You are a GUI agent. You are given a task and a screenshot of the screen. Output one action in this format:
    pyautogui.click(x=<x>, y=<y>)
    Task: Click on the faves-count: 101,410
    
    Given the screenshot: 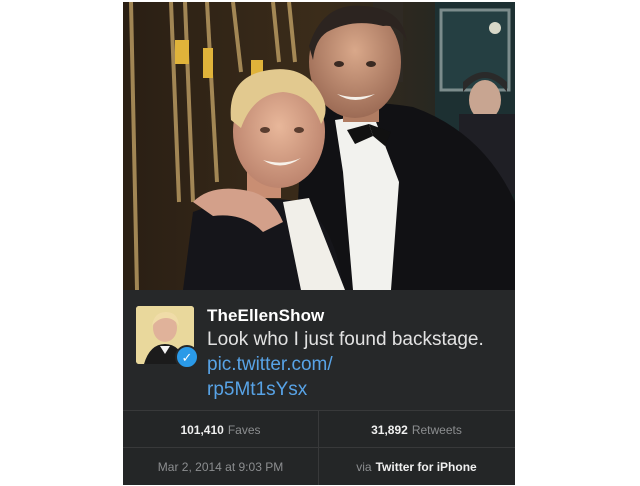 What is the action you would take?
    pyautogui.click(x=202, y=429)
    